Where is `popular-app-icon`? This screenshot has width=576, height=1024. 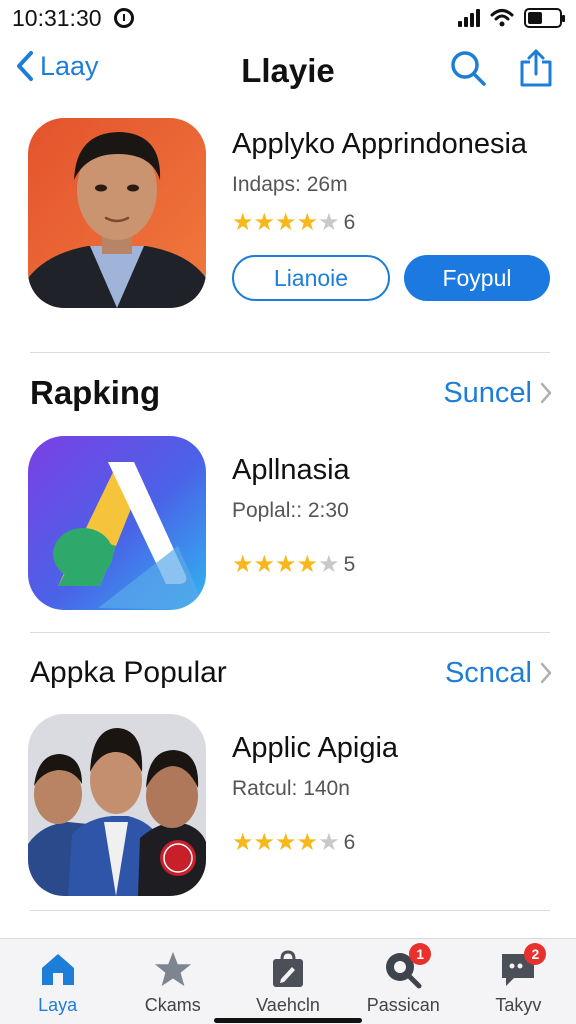 popular-app-icon is located at coordinates (117, 805).